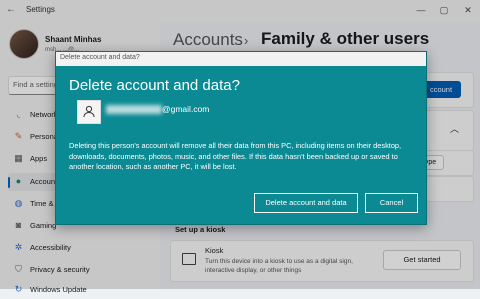 The image size is (480, 299). What do you see at coordinates (89, 112) in the screenshot?
I see `user-avatar-icon` at bounding box center [89, 112].